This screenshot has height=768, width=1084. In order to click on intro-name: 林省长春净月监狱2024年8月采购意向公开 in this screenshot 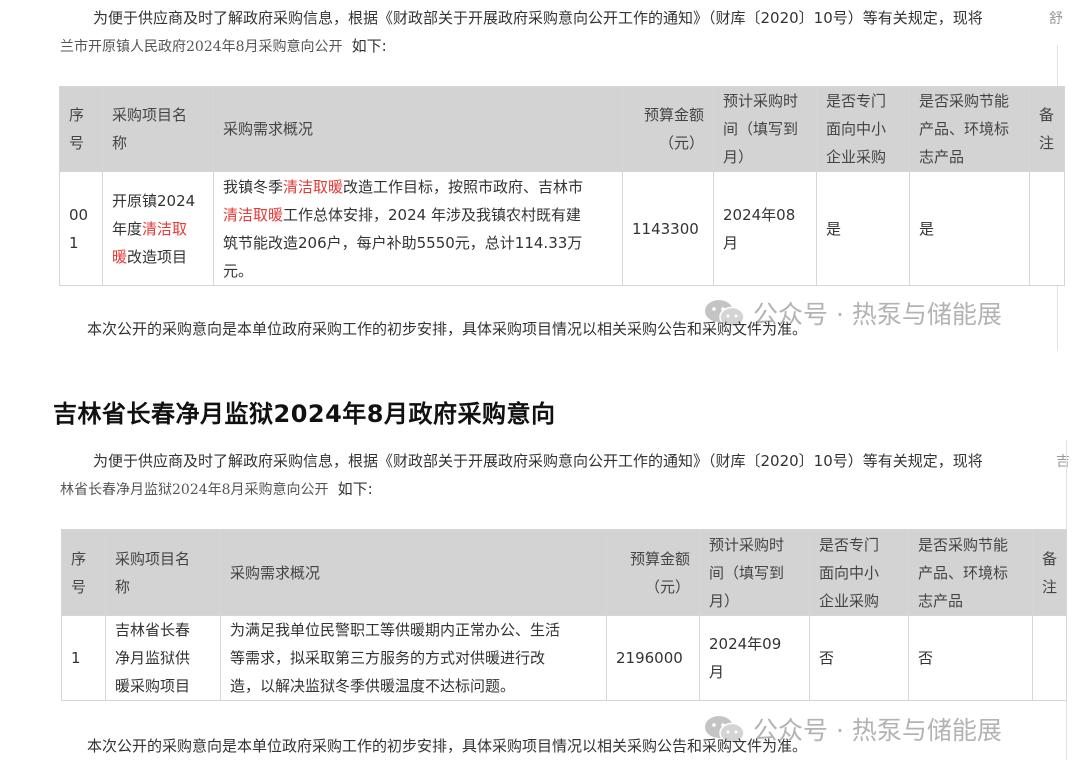, I will do `click(194, 490)`.